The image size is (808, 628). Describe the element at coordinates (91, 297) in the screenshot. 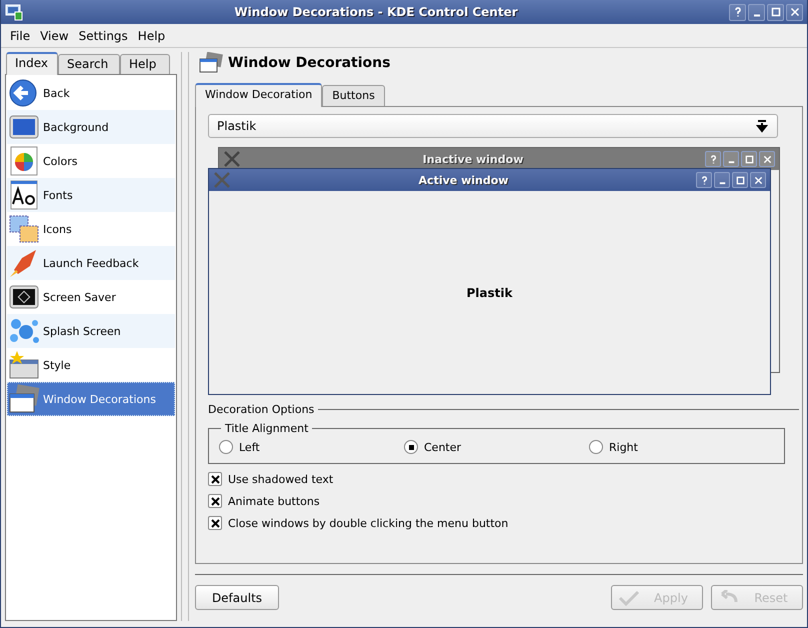

I see `module-item: Screen Saver` at that location.